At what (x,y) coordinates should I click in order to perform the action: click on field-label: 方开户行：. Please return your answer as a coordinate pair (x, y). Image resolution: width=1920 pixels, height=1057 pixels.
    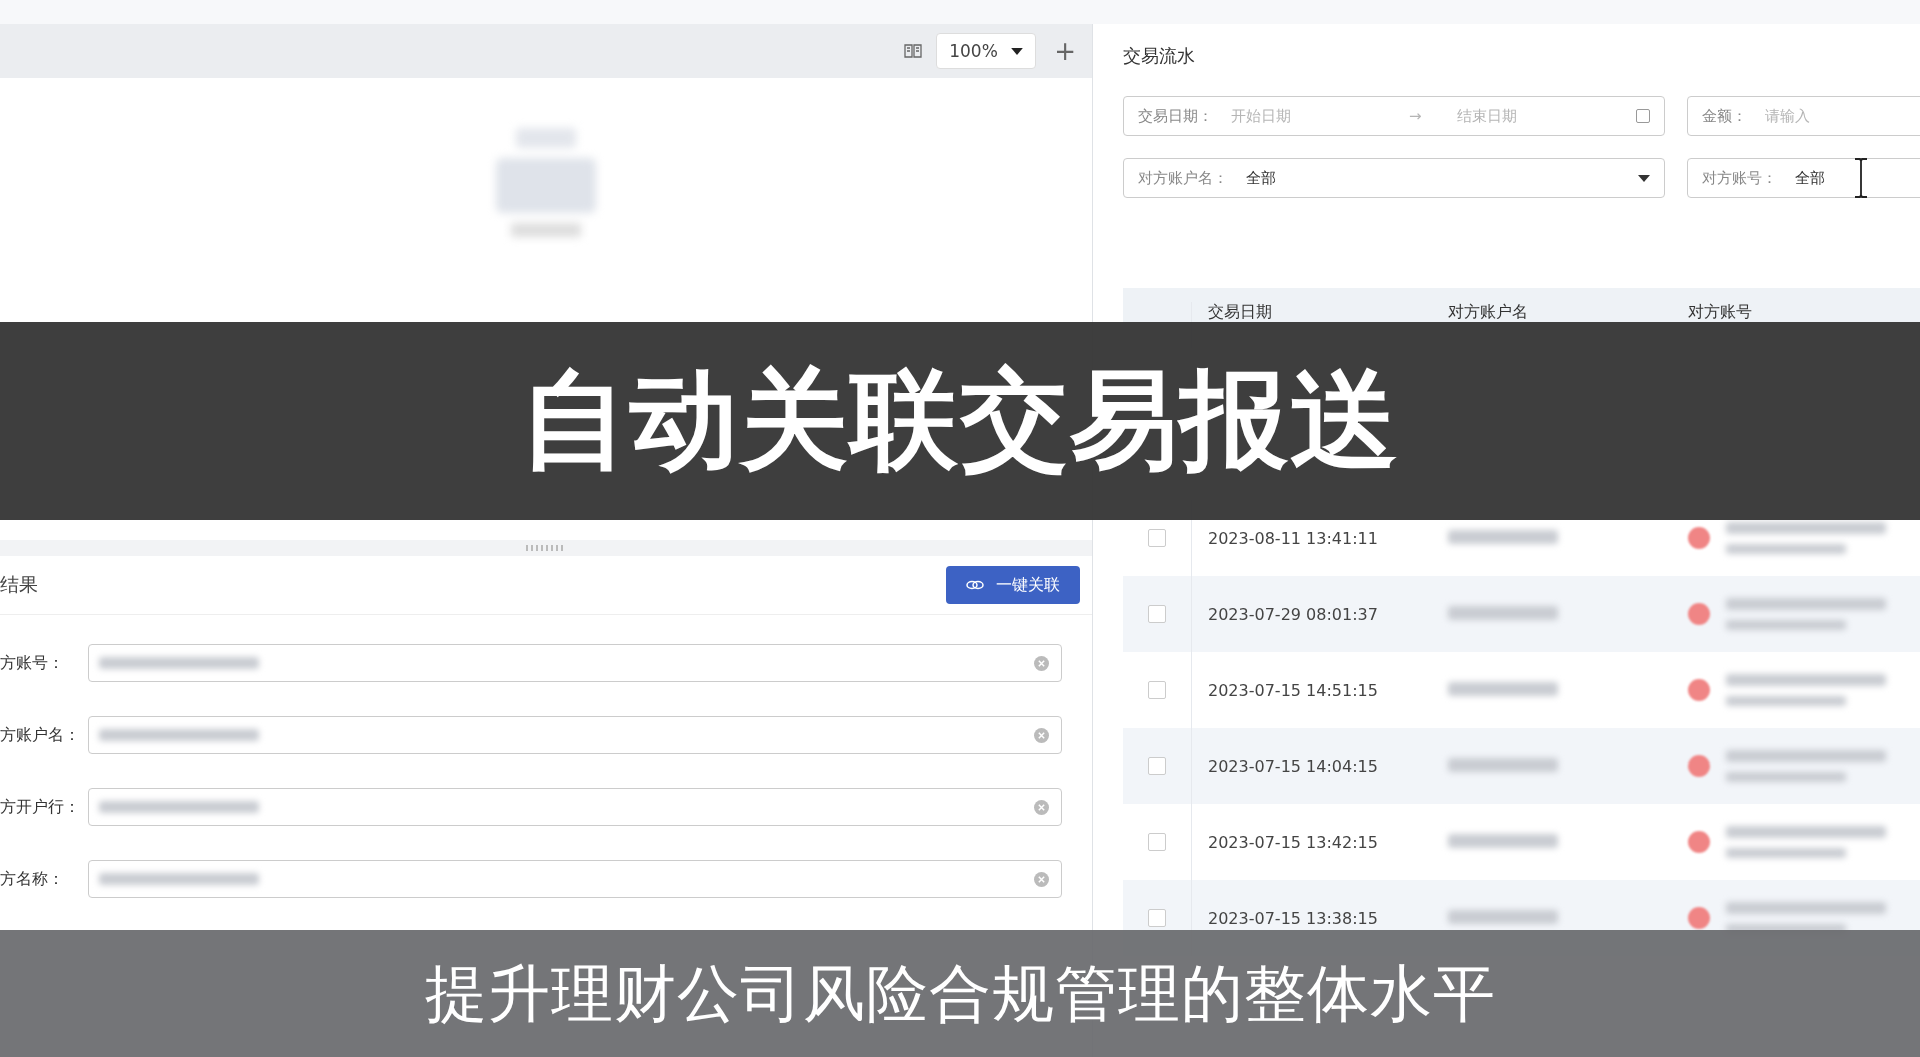
    Looking at the image, I should click on (40, 807).